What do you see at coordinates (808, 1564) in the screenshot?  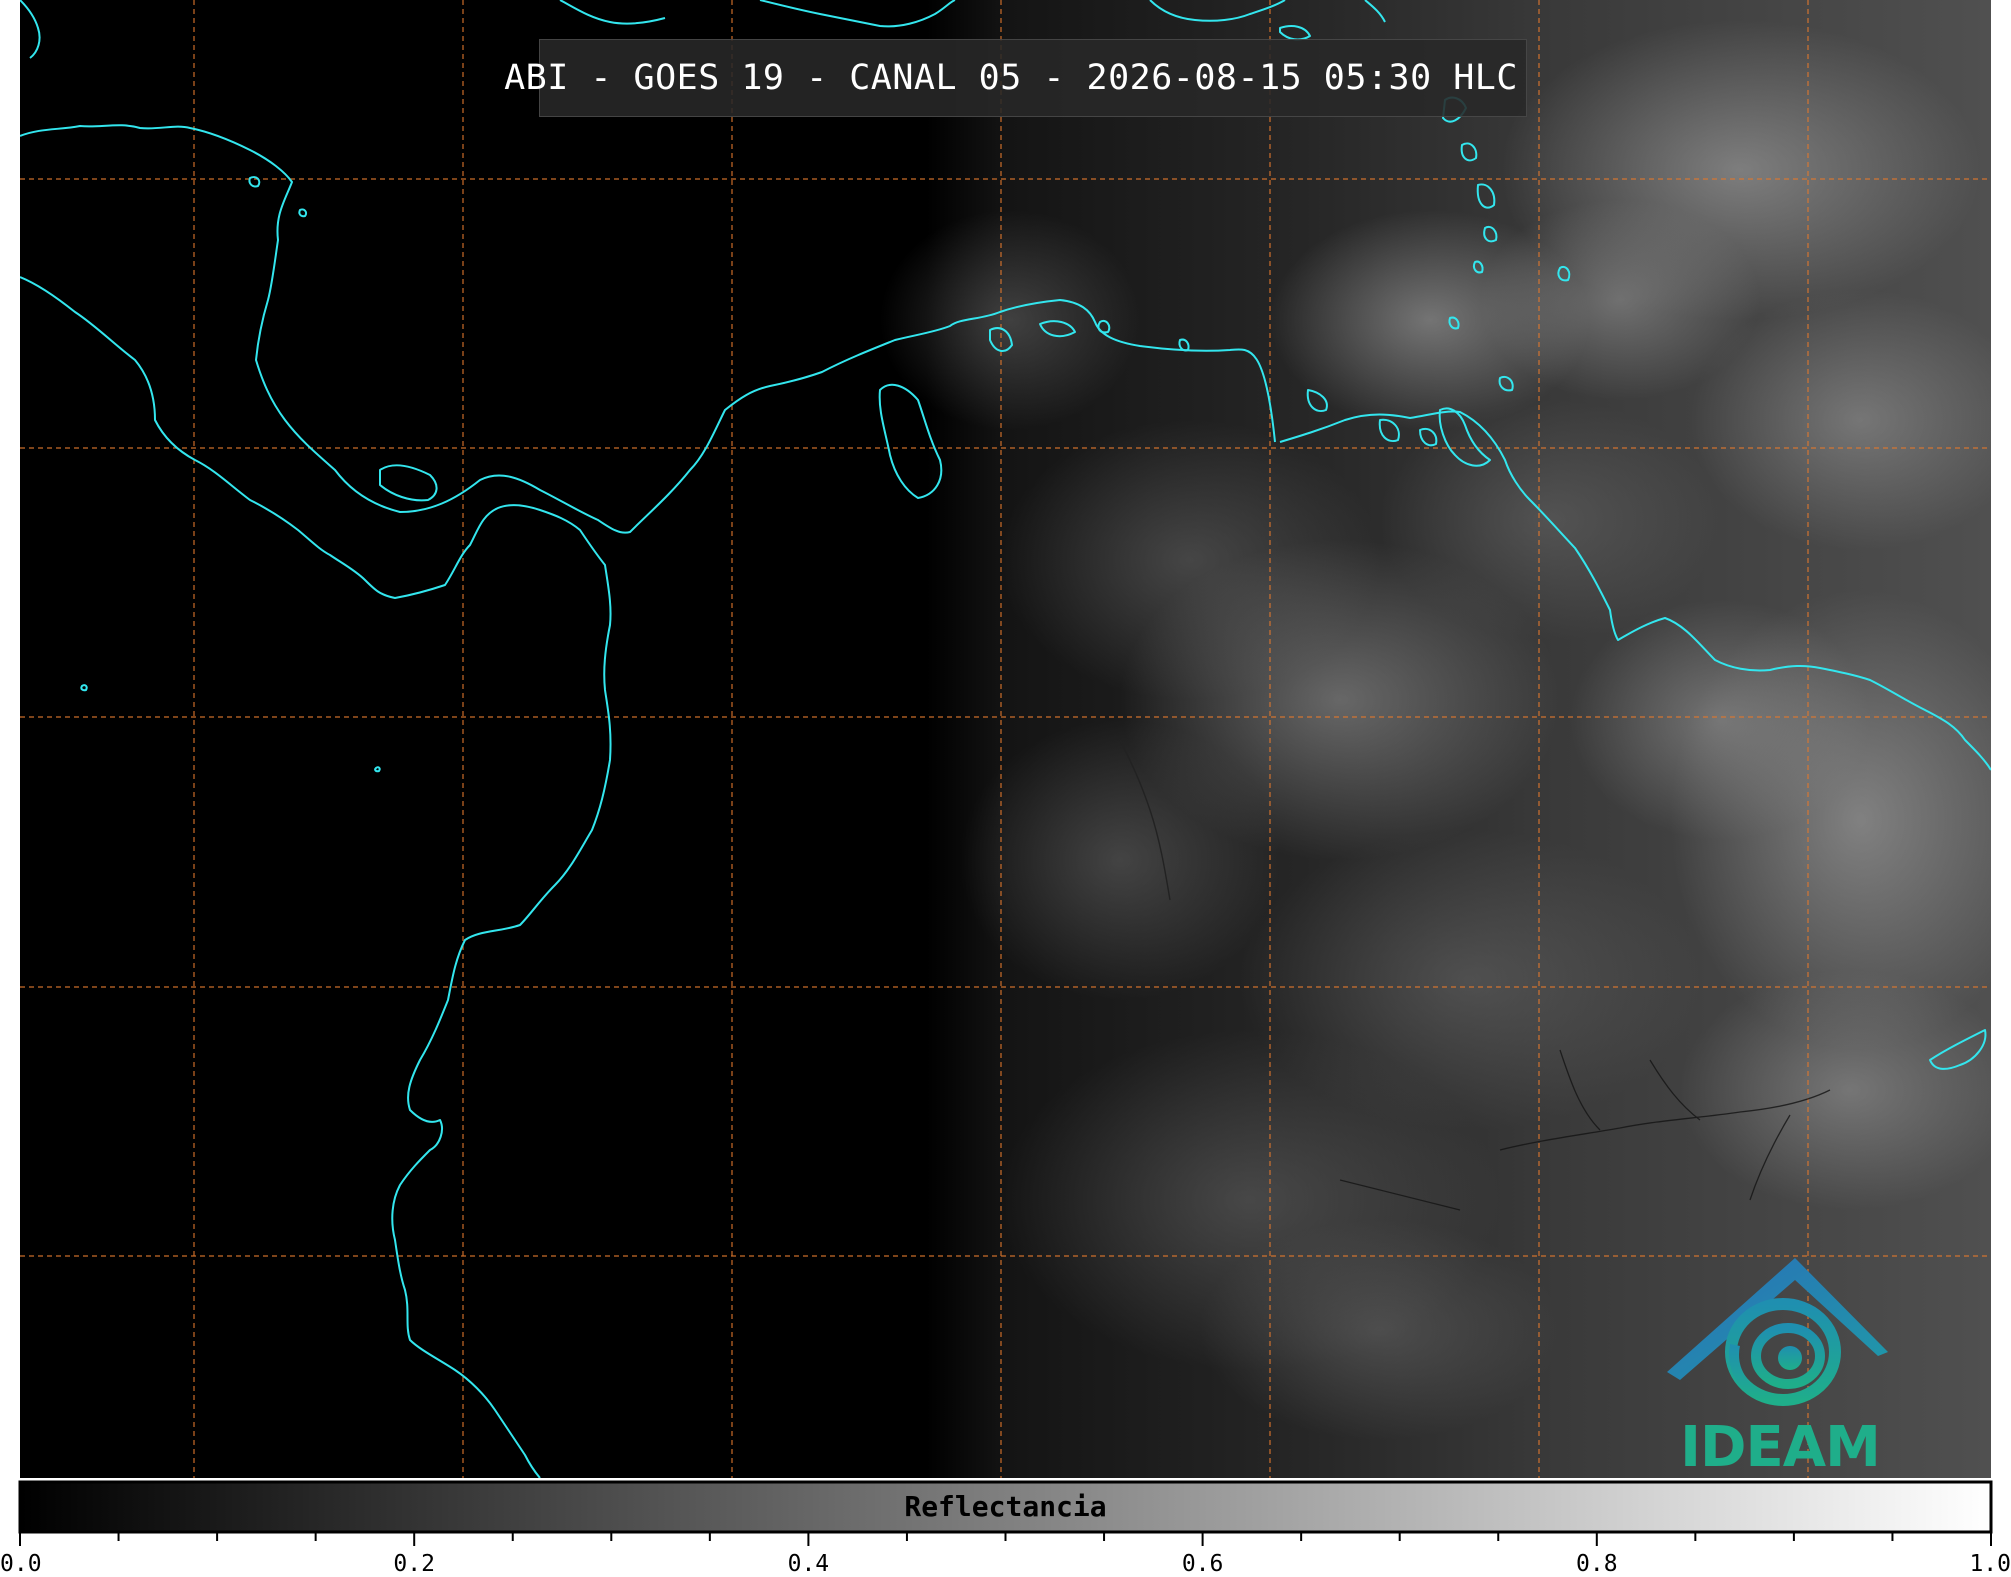 I see `colorbar-tick-label: 0.4` at bounding box center [808, 1564].